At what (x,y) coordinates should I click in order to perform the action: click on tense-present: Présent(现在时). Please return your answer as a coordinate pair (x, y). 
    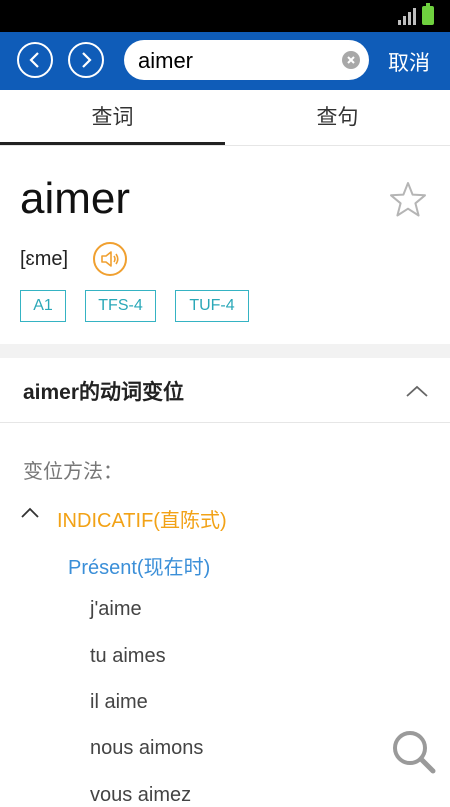
    Looking at the image, I should click on (139, 565).